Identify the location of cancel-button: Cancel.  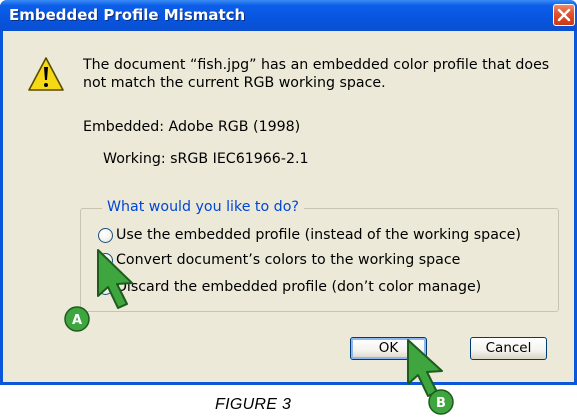
(508, 348).